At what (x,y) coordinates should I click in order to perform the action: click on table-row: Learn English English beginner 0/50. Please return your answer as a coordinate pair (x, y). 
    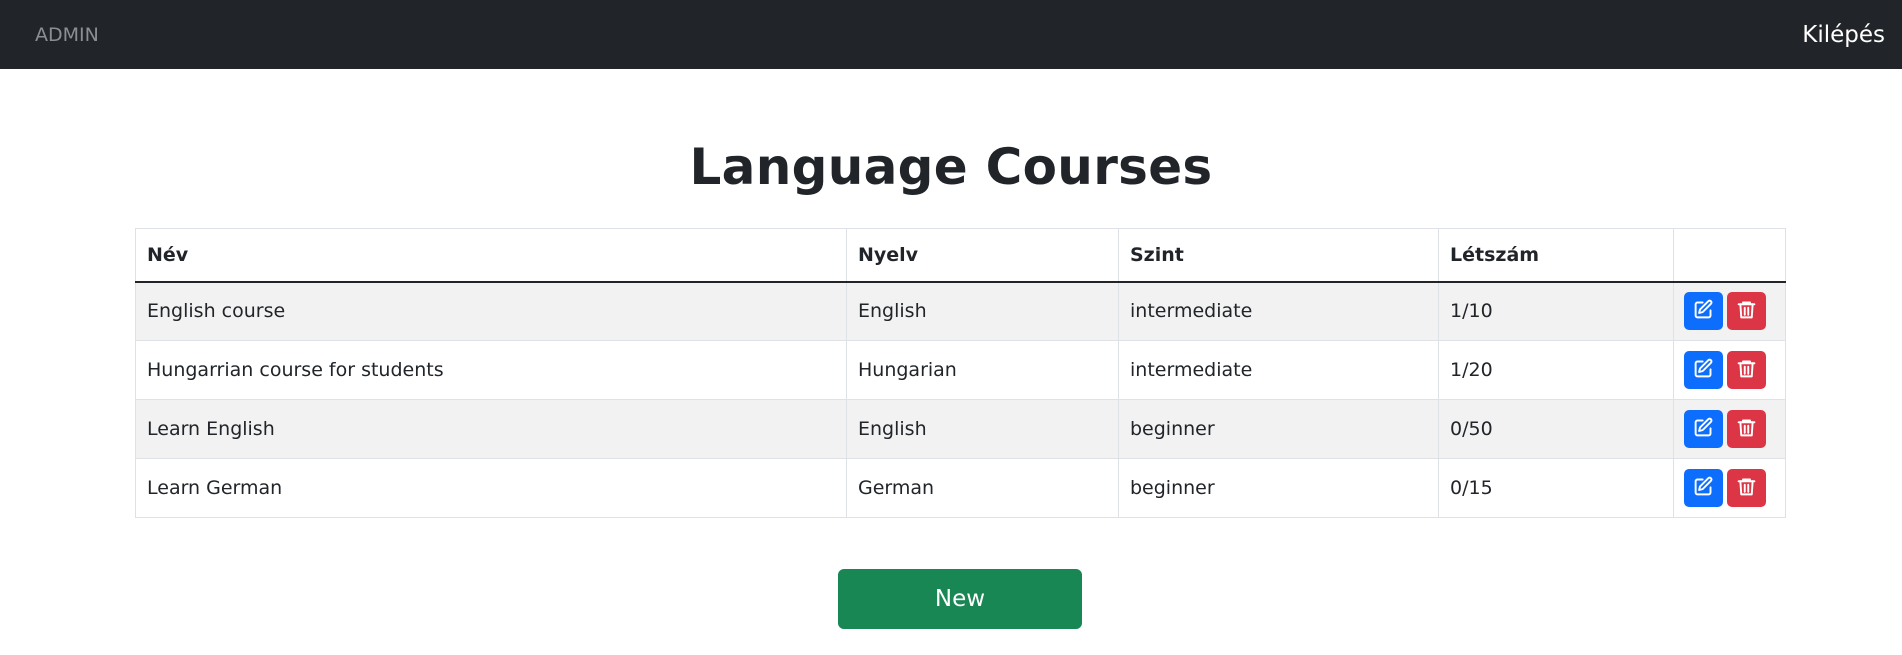
    Looking at the image, I should click on (960, 429).